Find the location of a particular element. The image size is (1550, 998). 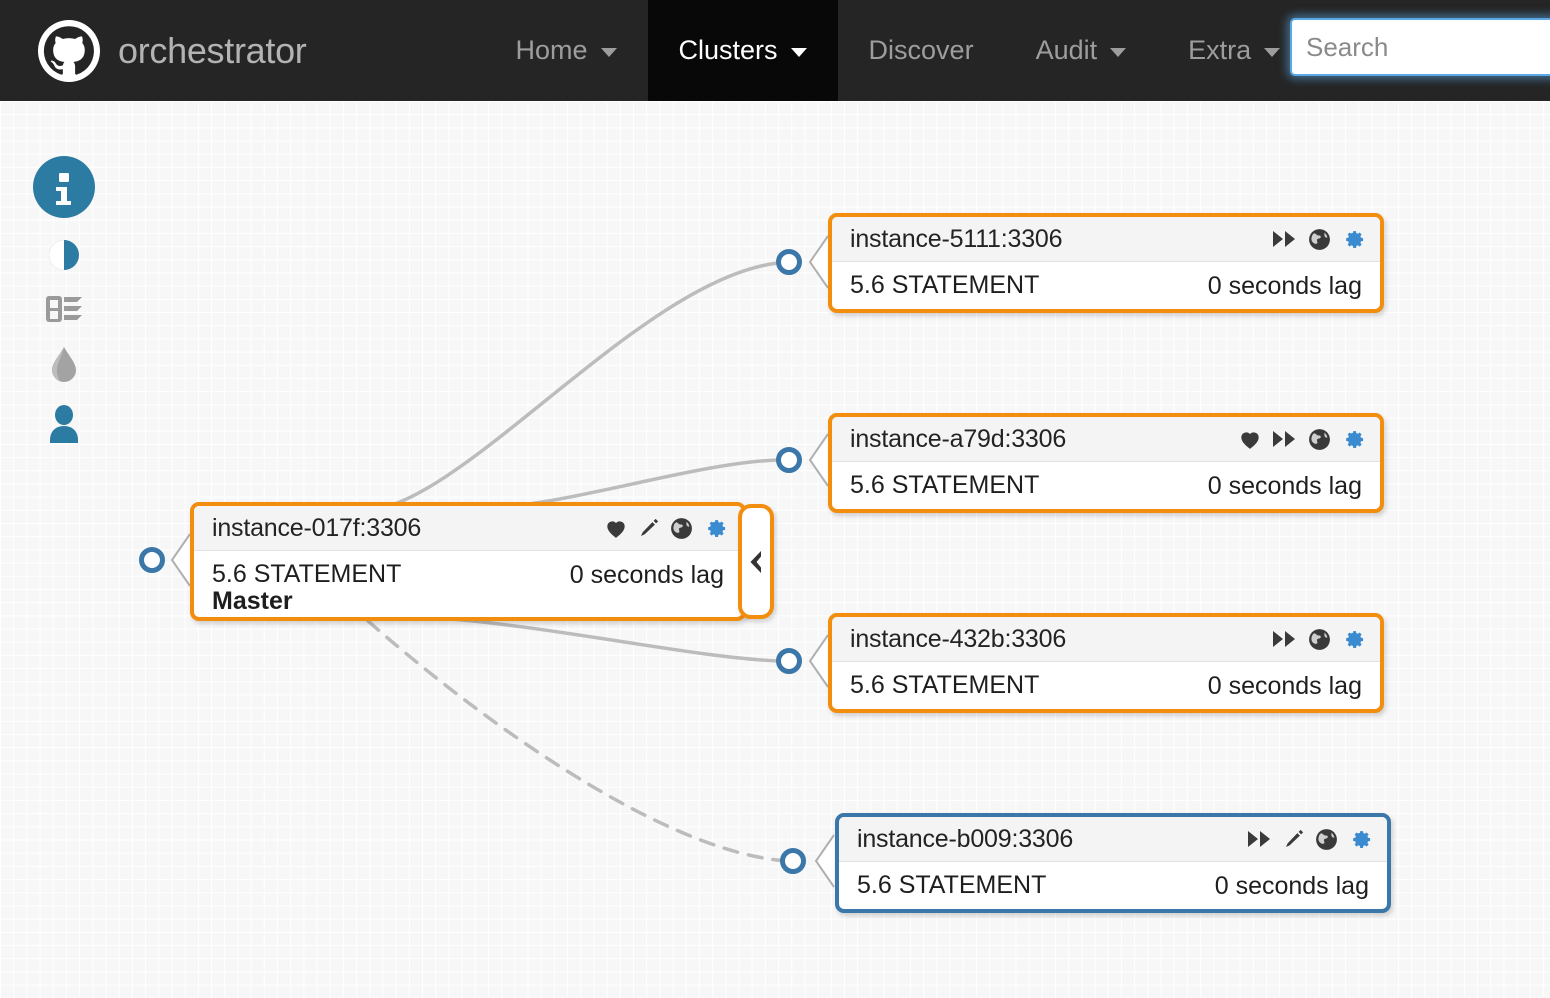

node-notch-432b is located at coordinates (818, 661).